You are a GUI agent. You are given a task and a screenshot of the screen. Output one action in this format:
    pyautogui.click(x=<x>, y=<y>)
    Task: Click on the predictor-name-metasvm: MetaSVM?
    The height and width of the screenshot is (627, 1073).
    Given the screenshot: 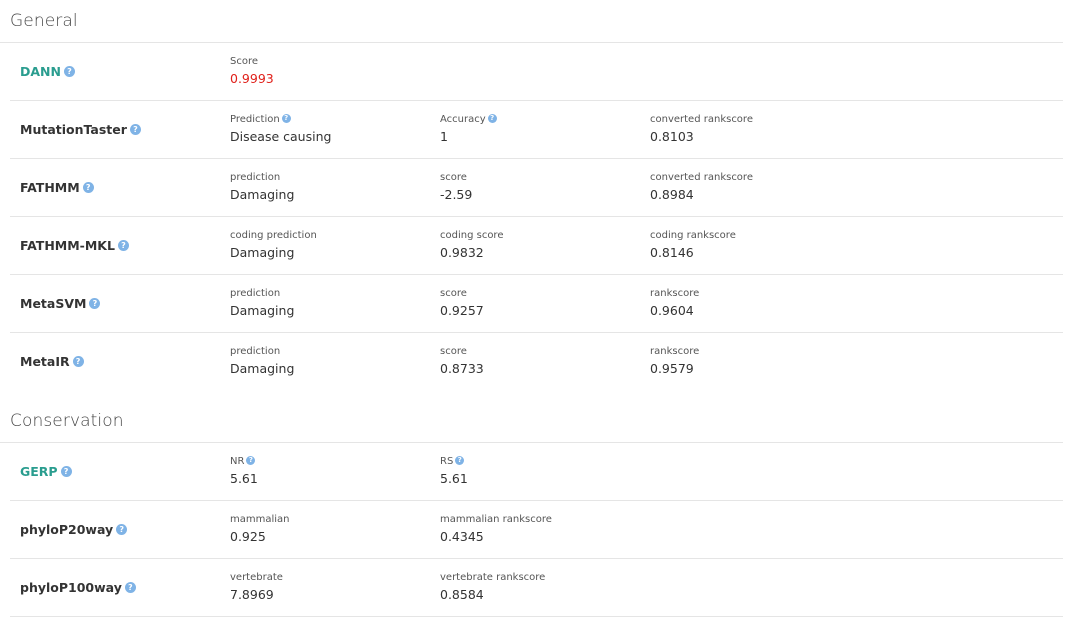 What is the action you would take?
    pyautogui.click(x=60, y=303)
    